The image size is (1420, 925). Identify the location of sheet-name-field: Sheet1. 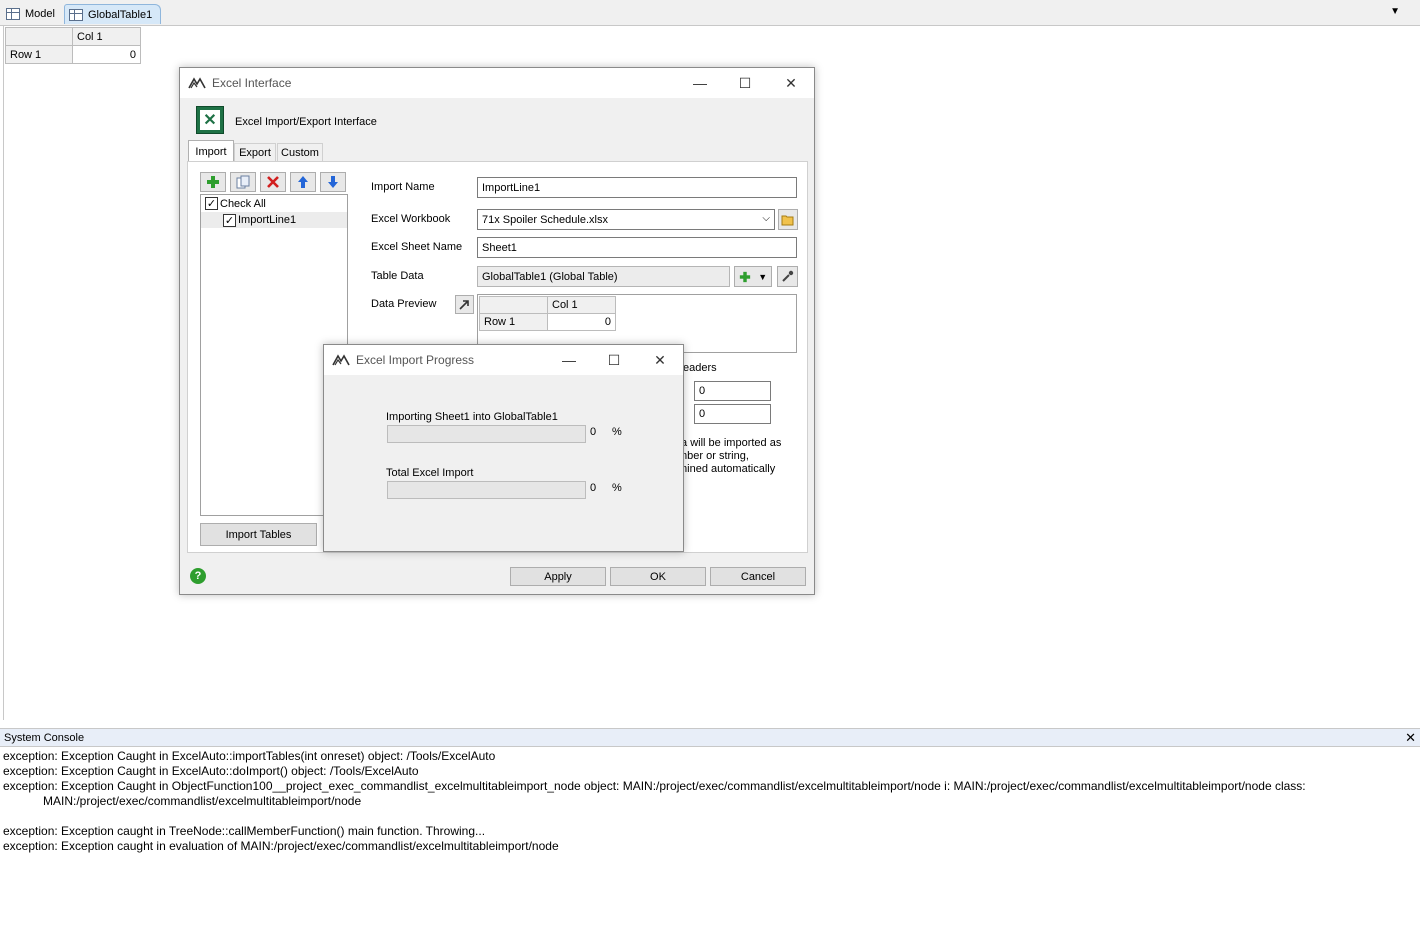
(637, 247).